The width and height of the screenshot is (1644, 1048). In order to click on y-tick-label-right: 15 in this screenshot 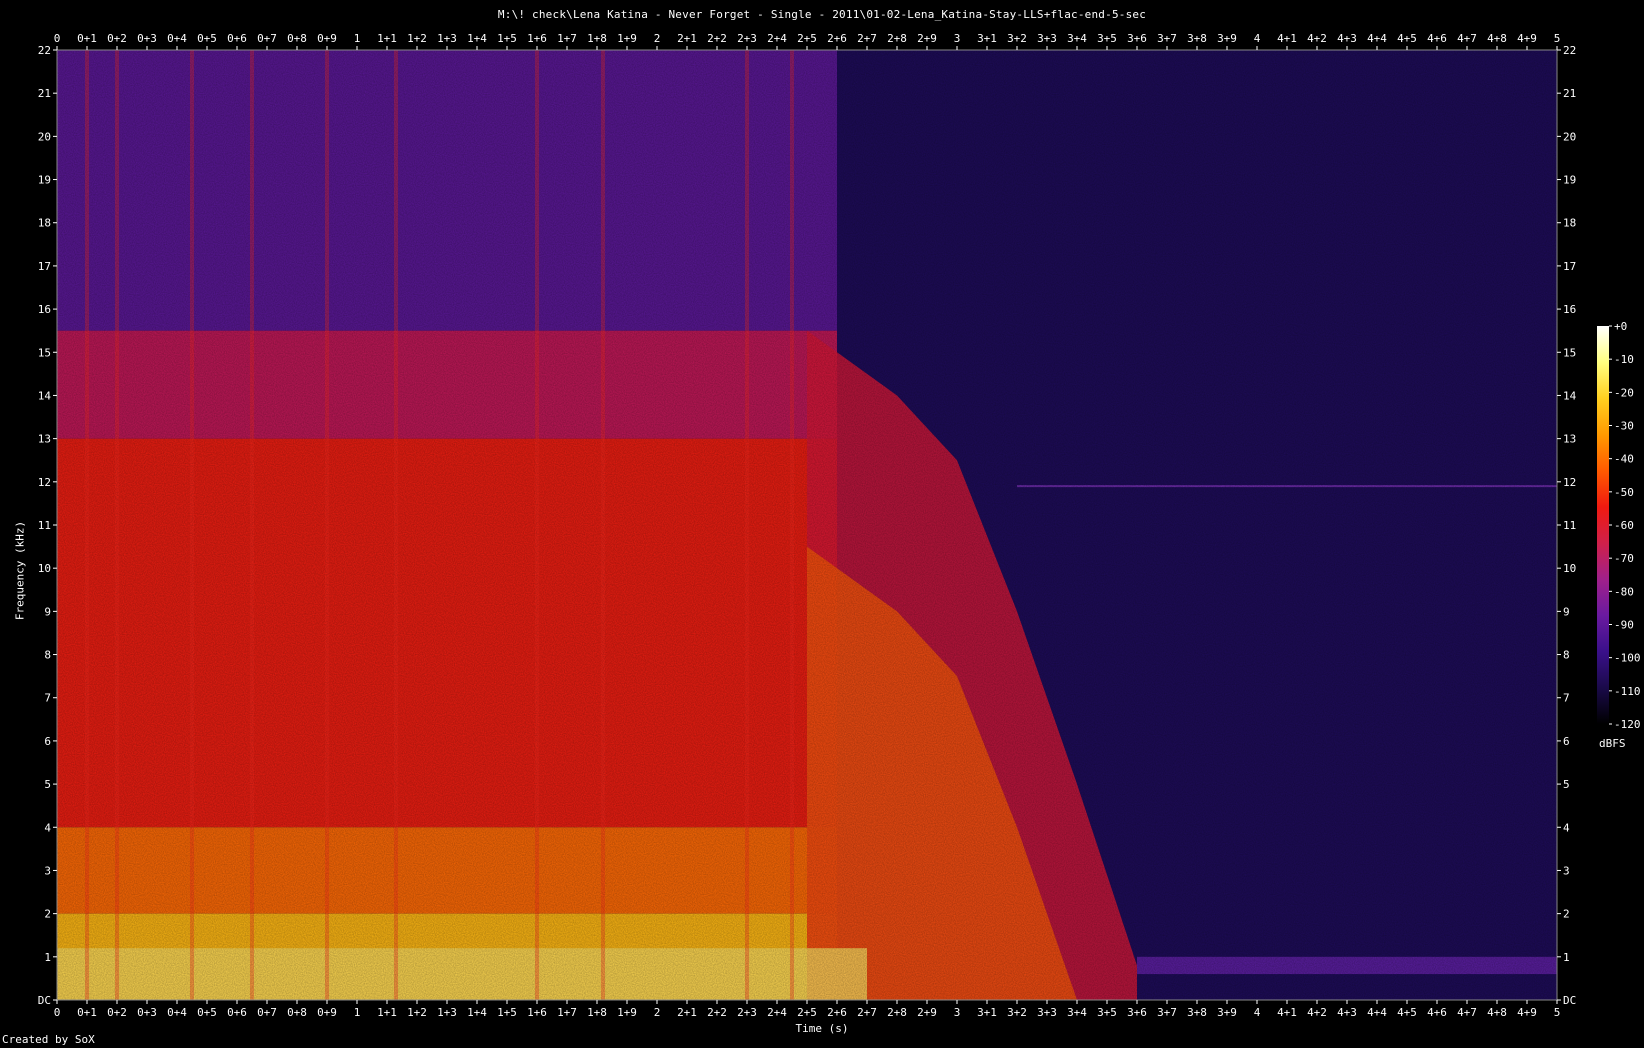, I will do `click(1569, 352)`.